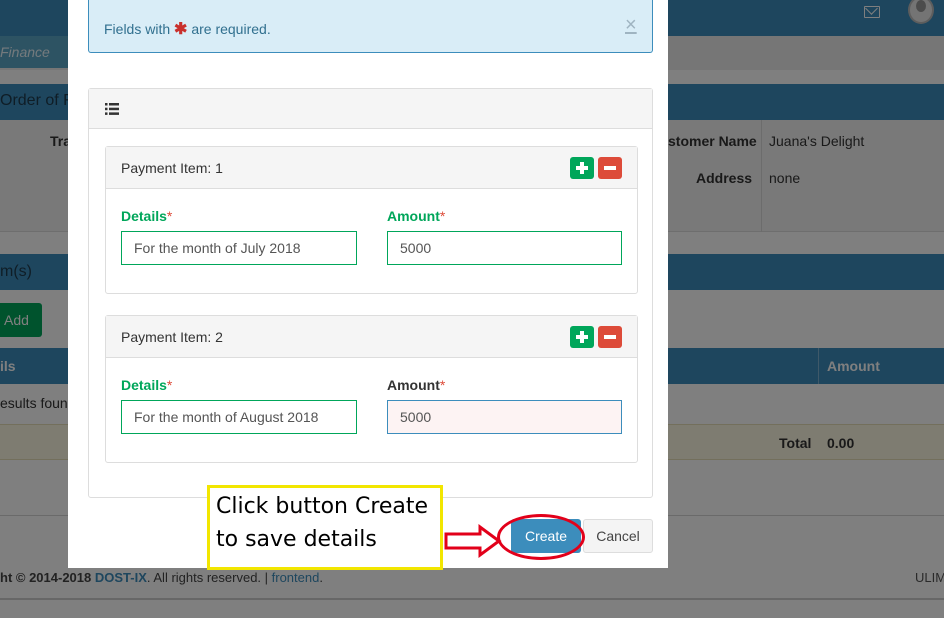 The image size is (944, 618). What do you see at coordinates (371, 337) in the screenshot?
I see `payment-item-header: Payment Item: 2` at bounding box center [371, 337].